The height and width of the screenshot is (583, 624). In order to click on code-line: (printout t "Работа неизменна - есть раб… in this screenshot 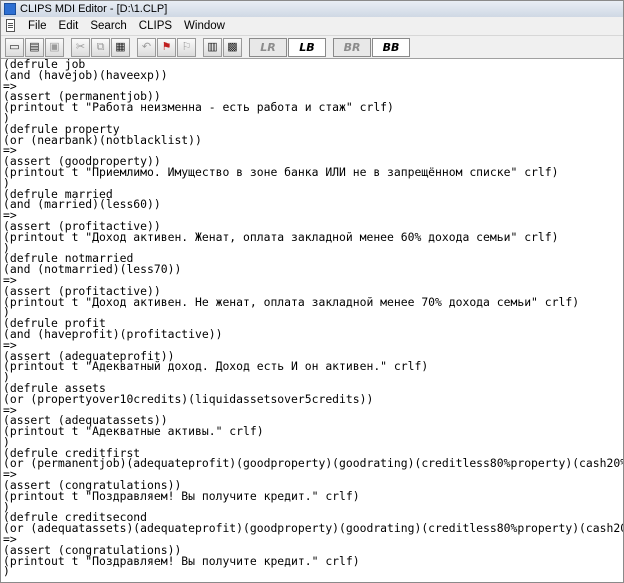, I will do `click(312, 107)`.